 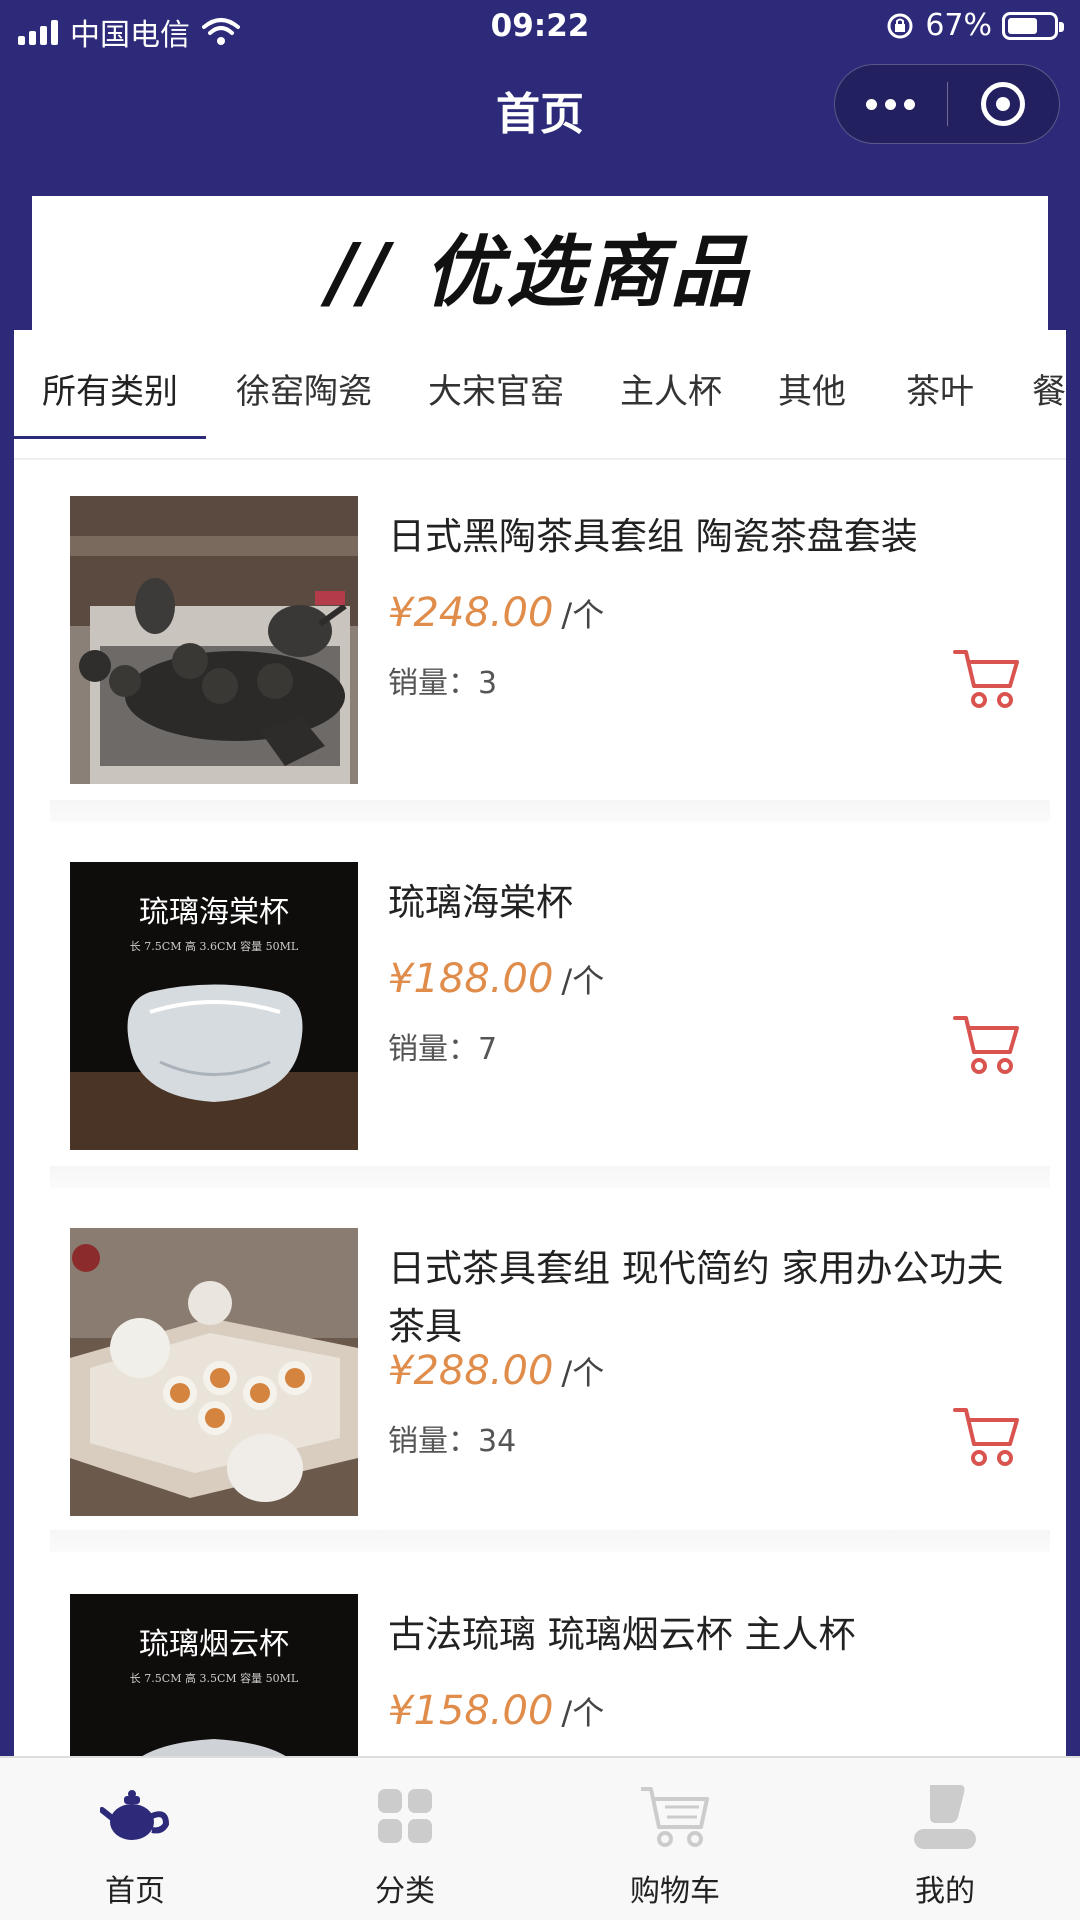 I want to click on battery-icon, so click(x=1033, y=25).